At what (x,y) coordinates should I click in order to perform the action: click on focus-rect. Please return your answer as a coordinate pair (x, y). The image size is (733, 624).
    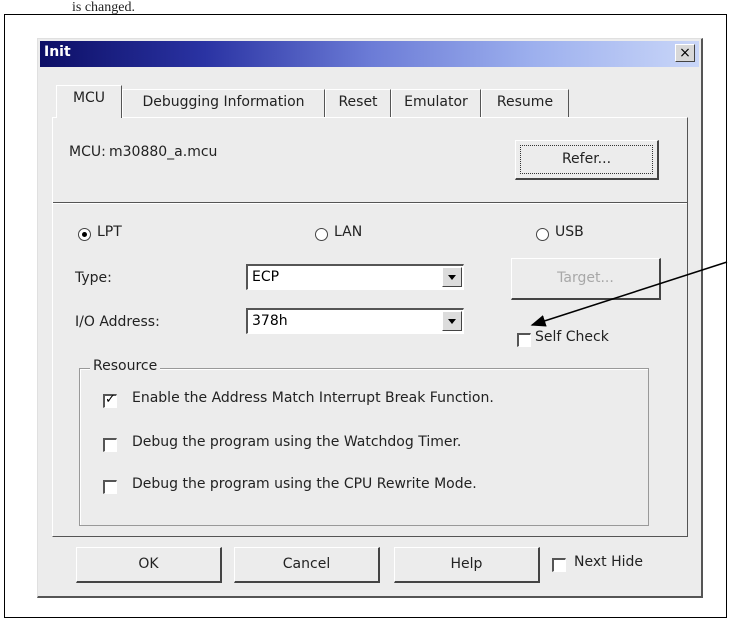
    Looking at the image, I should click on (586, 159).